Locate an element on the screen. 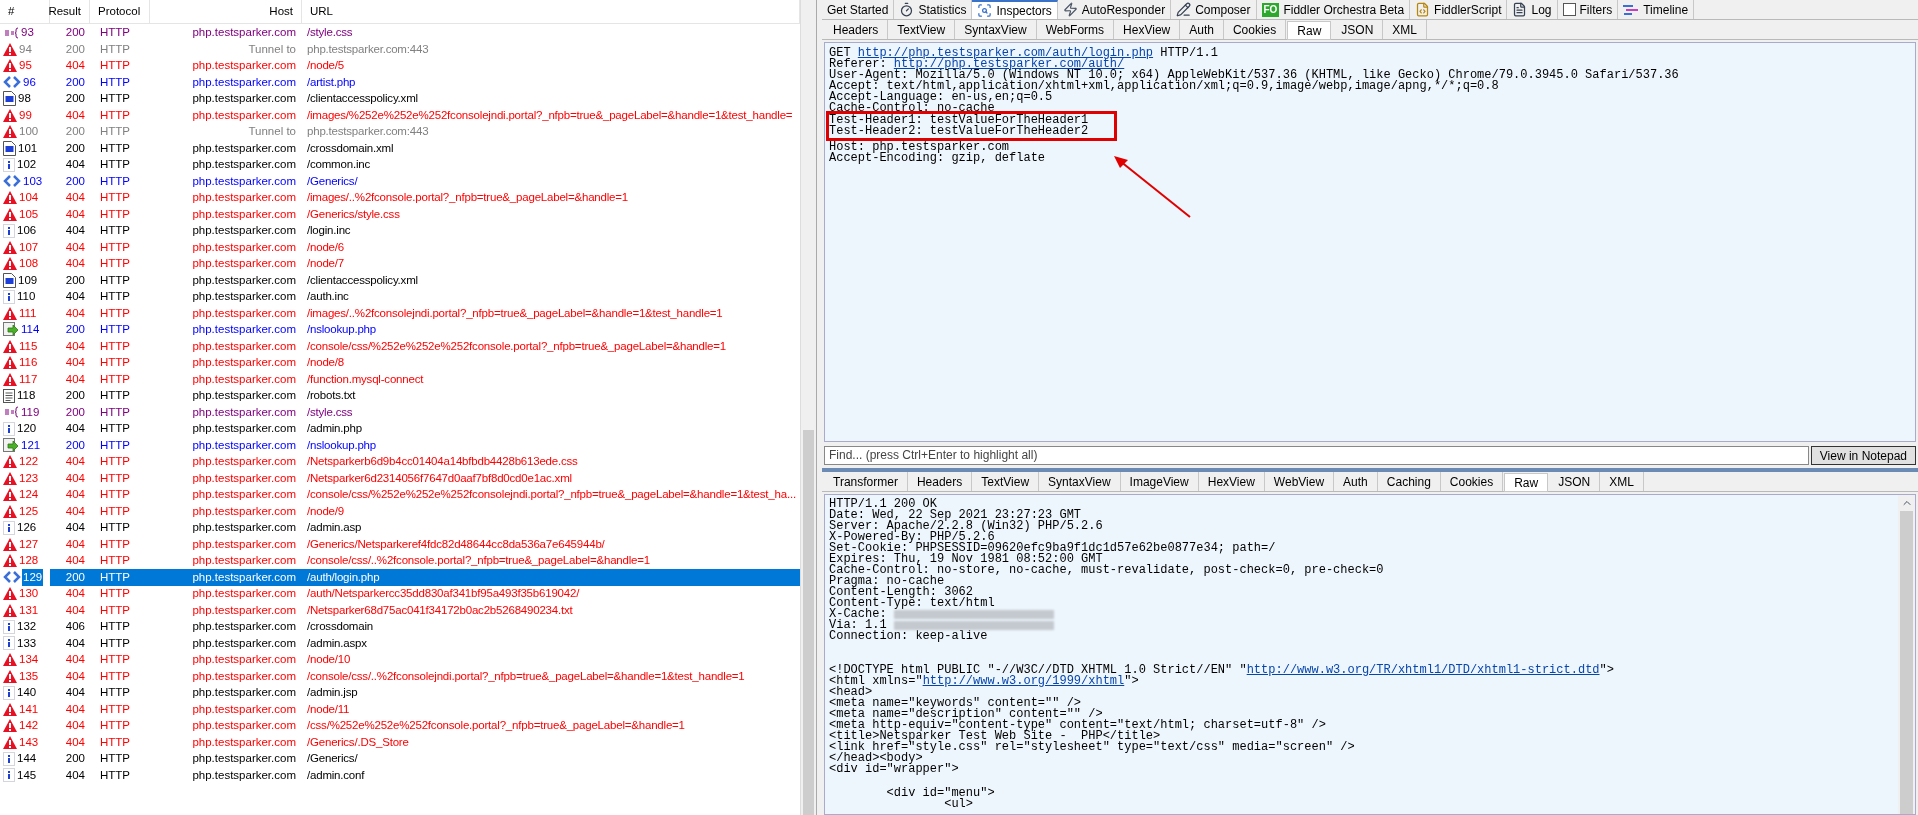 The height and width of the screenshot is (815, 1918). request-line: GET is located at coordinates (840, 53).